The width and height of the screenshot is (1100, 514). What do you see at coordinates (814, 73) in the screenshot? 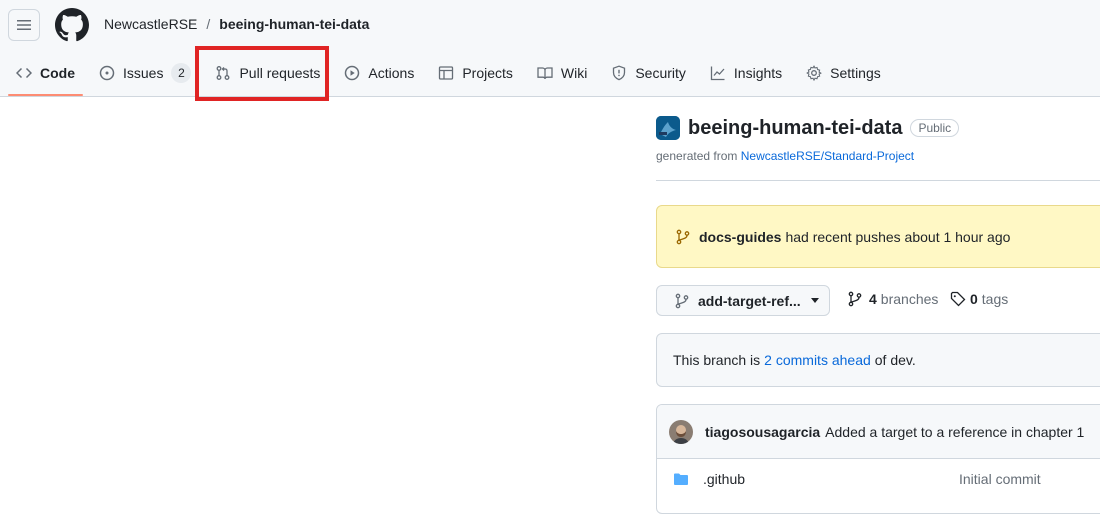
I see `gear-icon` at bounding box center [814, 73].